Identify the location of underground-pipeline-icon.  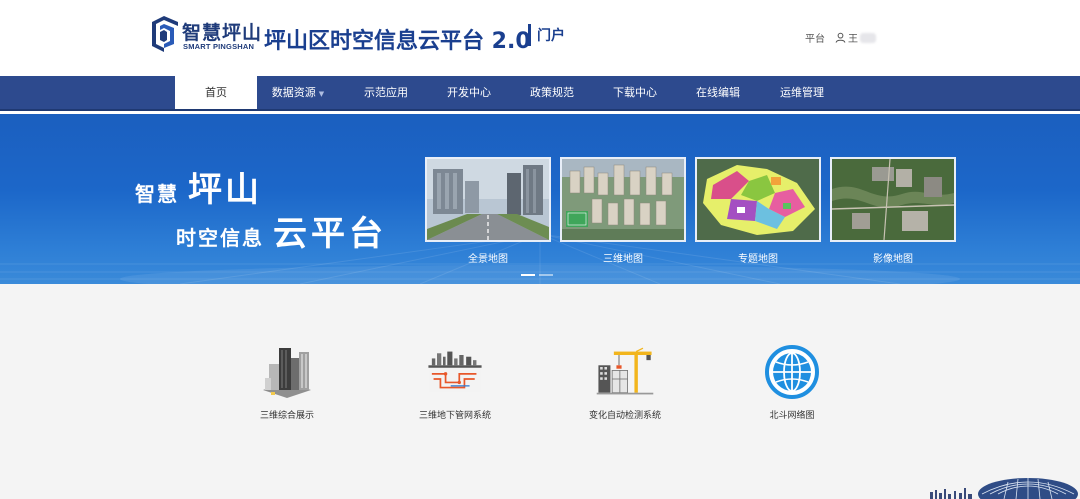
(455, 371).